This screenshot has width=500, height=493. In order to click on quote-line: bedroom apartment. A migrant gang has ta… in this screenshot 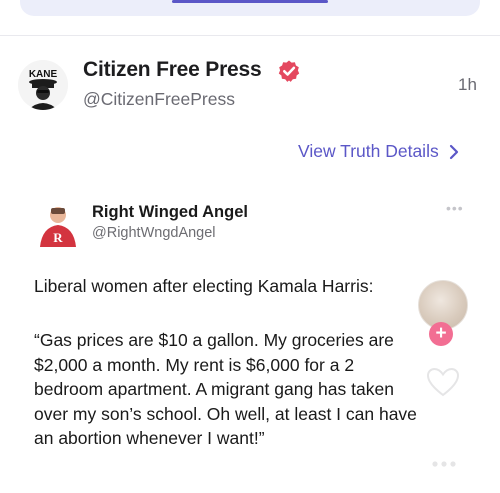, I will do `click(214, 389)`.